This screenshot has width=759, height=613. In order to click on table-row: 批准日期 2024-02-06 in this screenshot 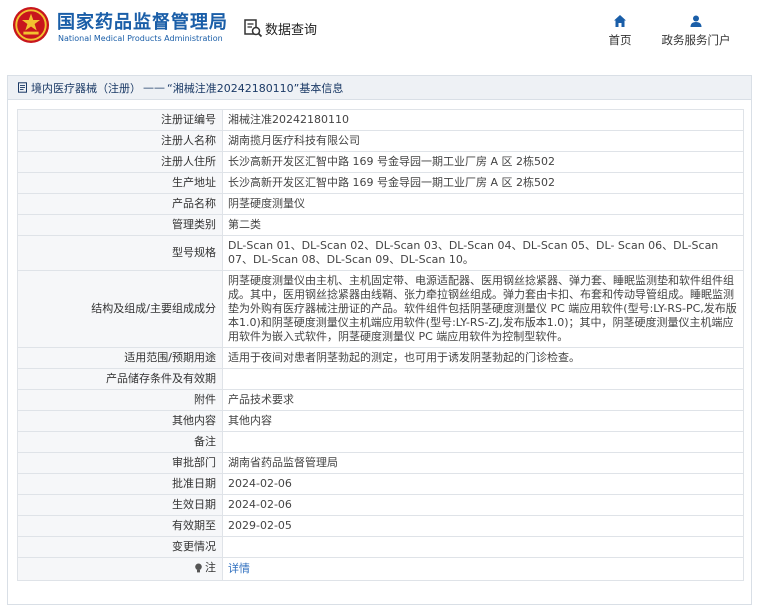, I will do `click(380, 484)`.